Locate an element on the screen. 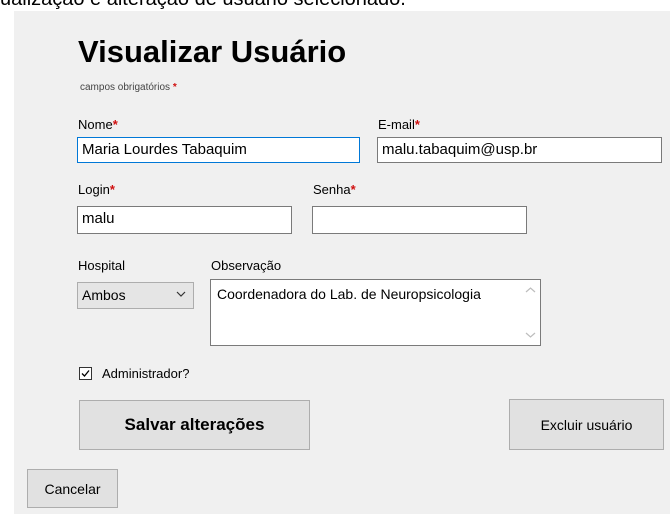  nome-input: Maria Lourdes Tabaquim is located at coordinates (218, 150).